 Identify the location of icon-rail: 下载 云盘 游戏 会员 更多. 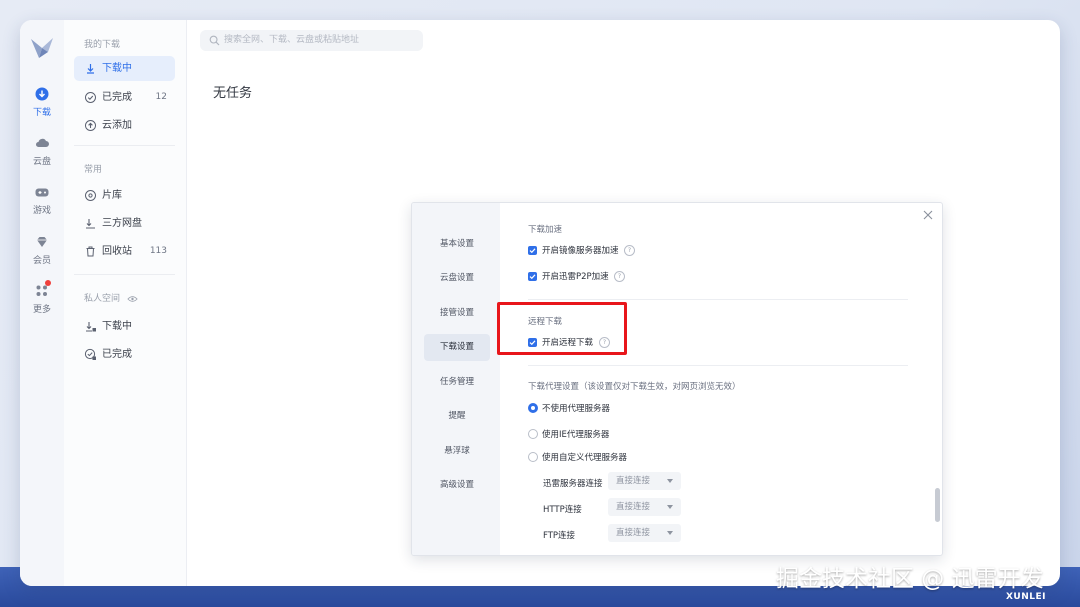
(42, 303).